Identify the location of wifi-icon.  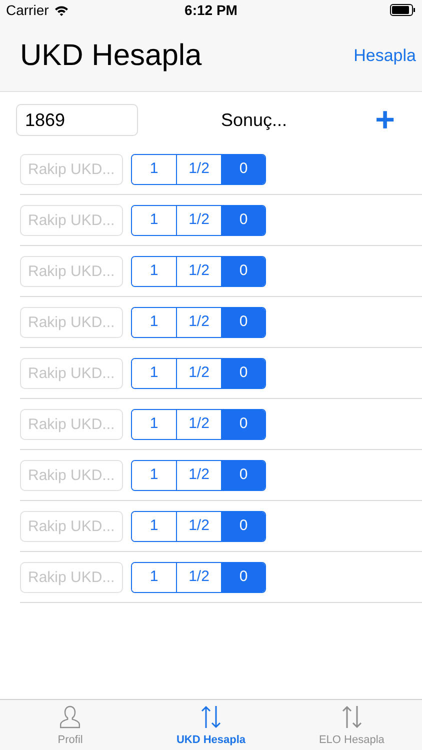
(61, 10).